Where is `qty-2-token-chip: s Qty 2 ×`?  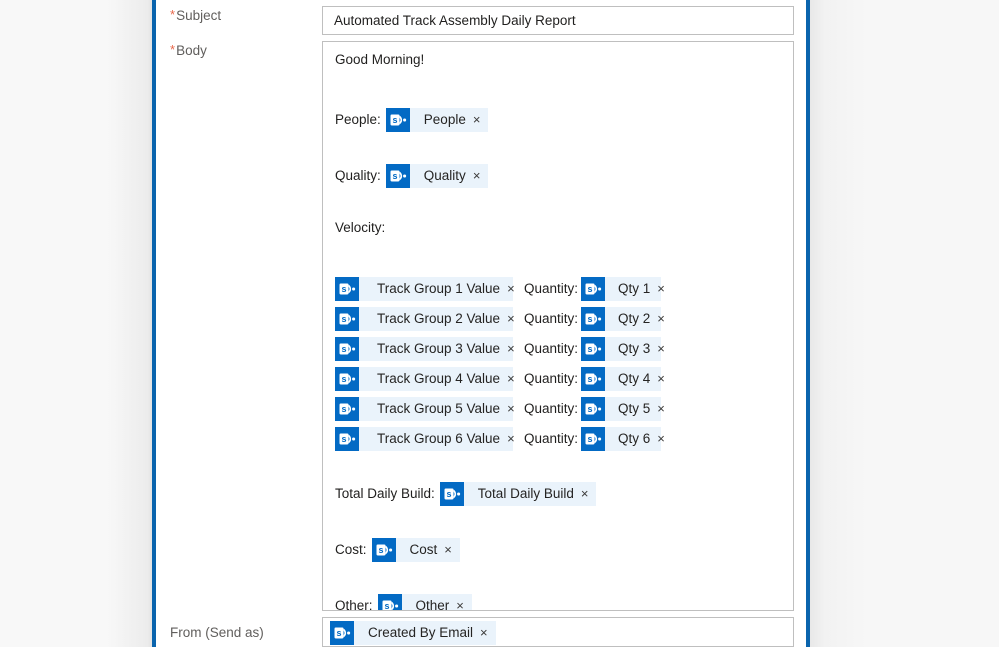 qty-2-token-chip: s Qty 2 × is located at coordinates (623, 319).